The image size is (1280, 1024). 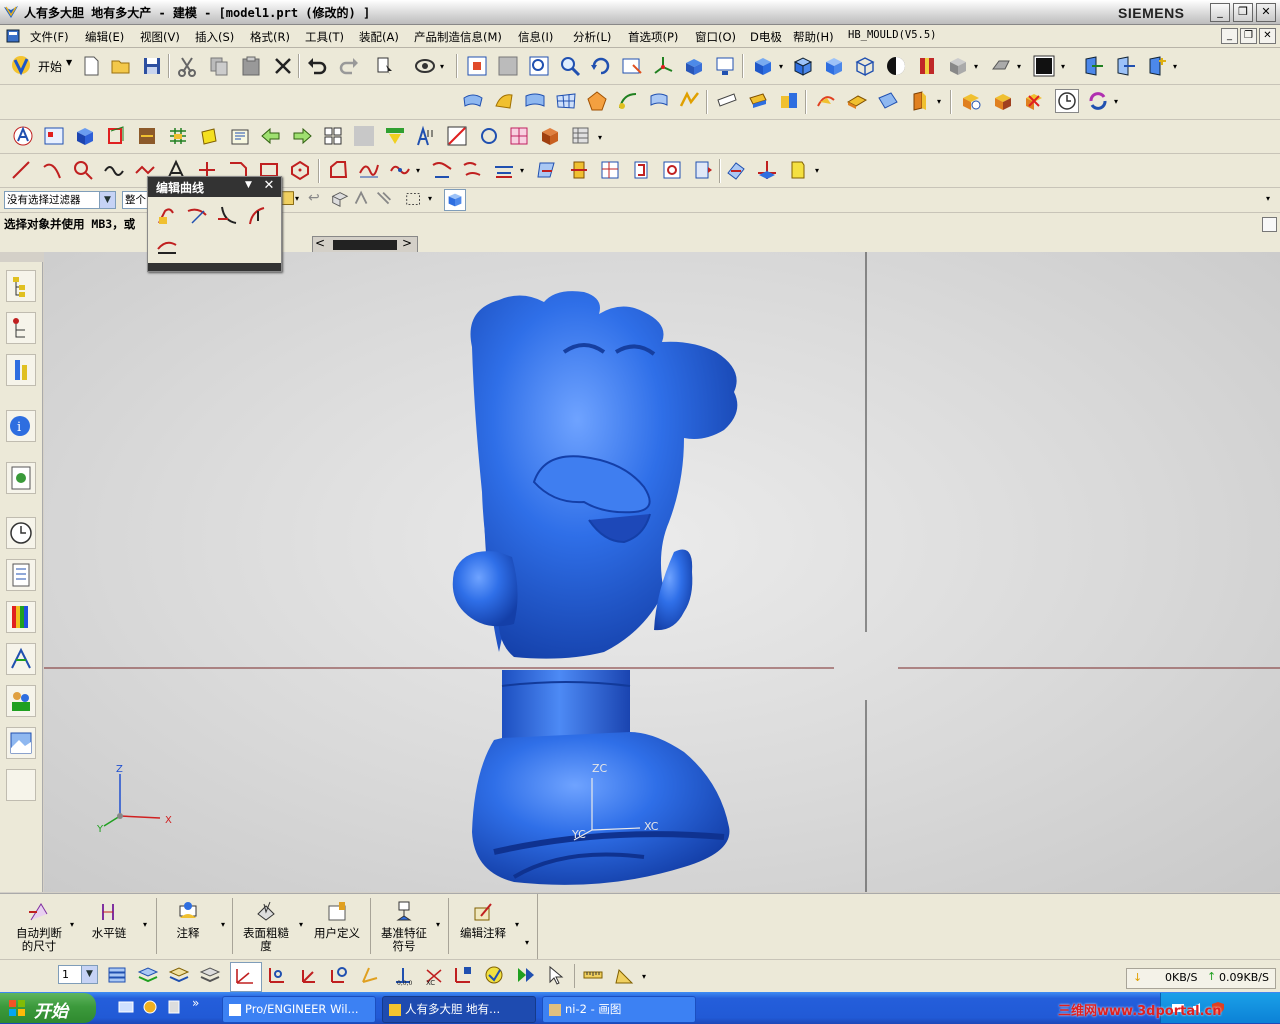 I want to click on extend-sheet-icon, so click(x=888, y=101).